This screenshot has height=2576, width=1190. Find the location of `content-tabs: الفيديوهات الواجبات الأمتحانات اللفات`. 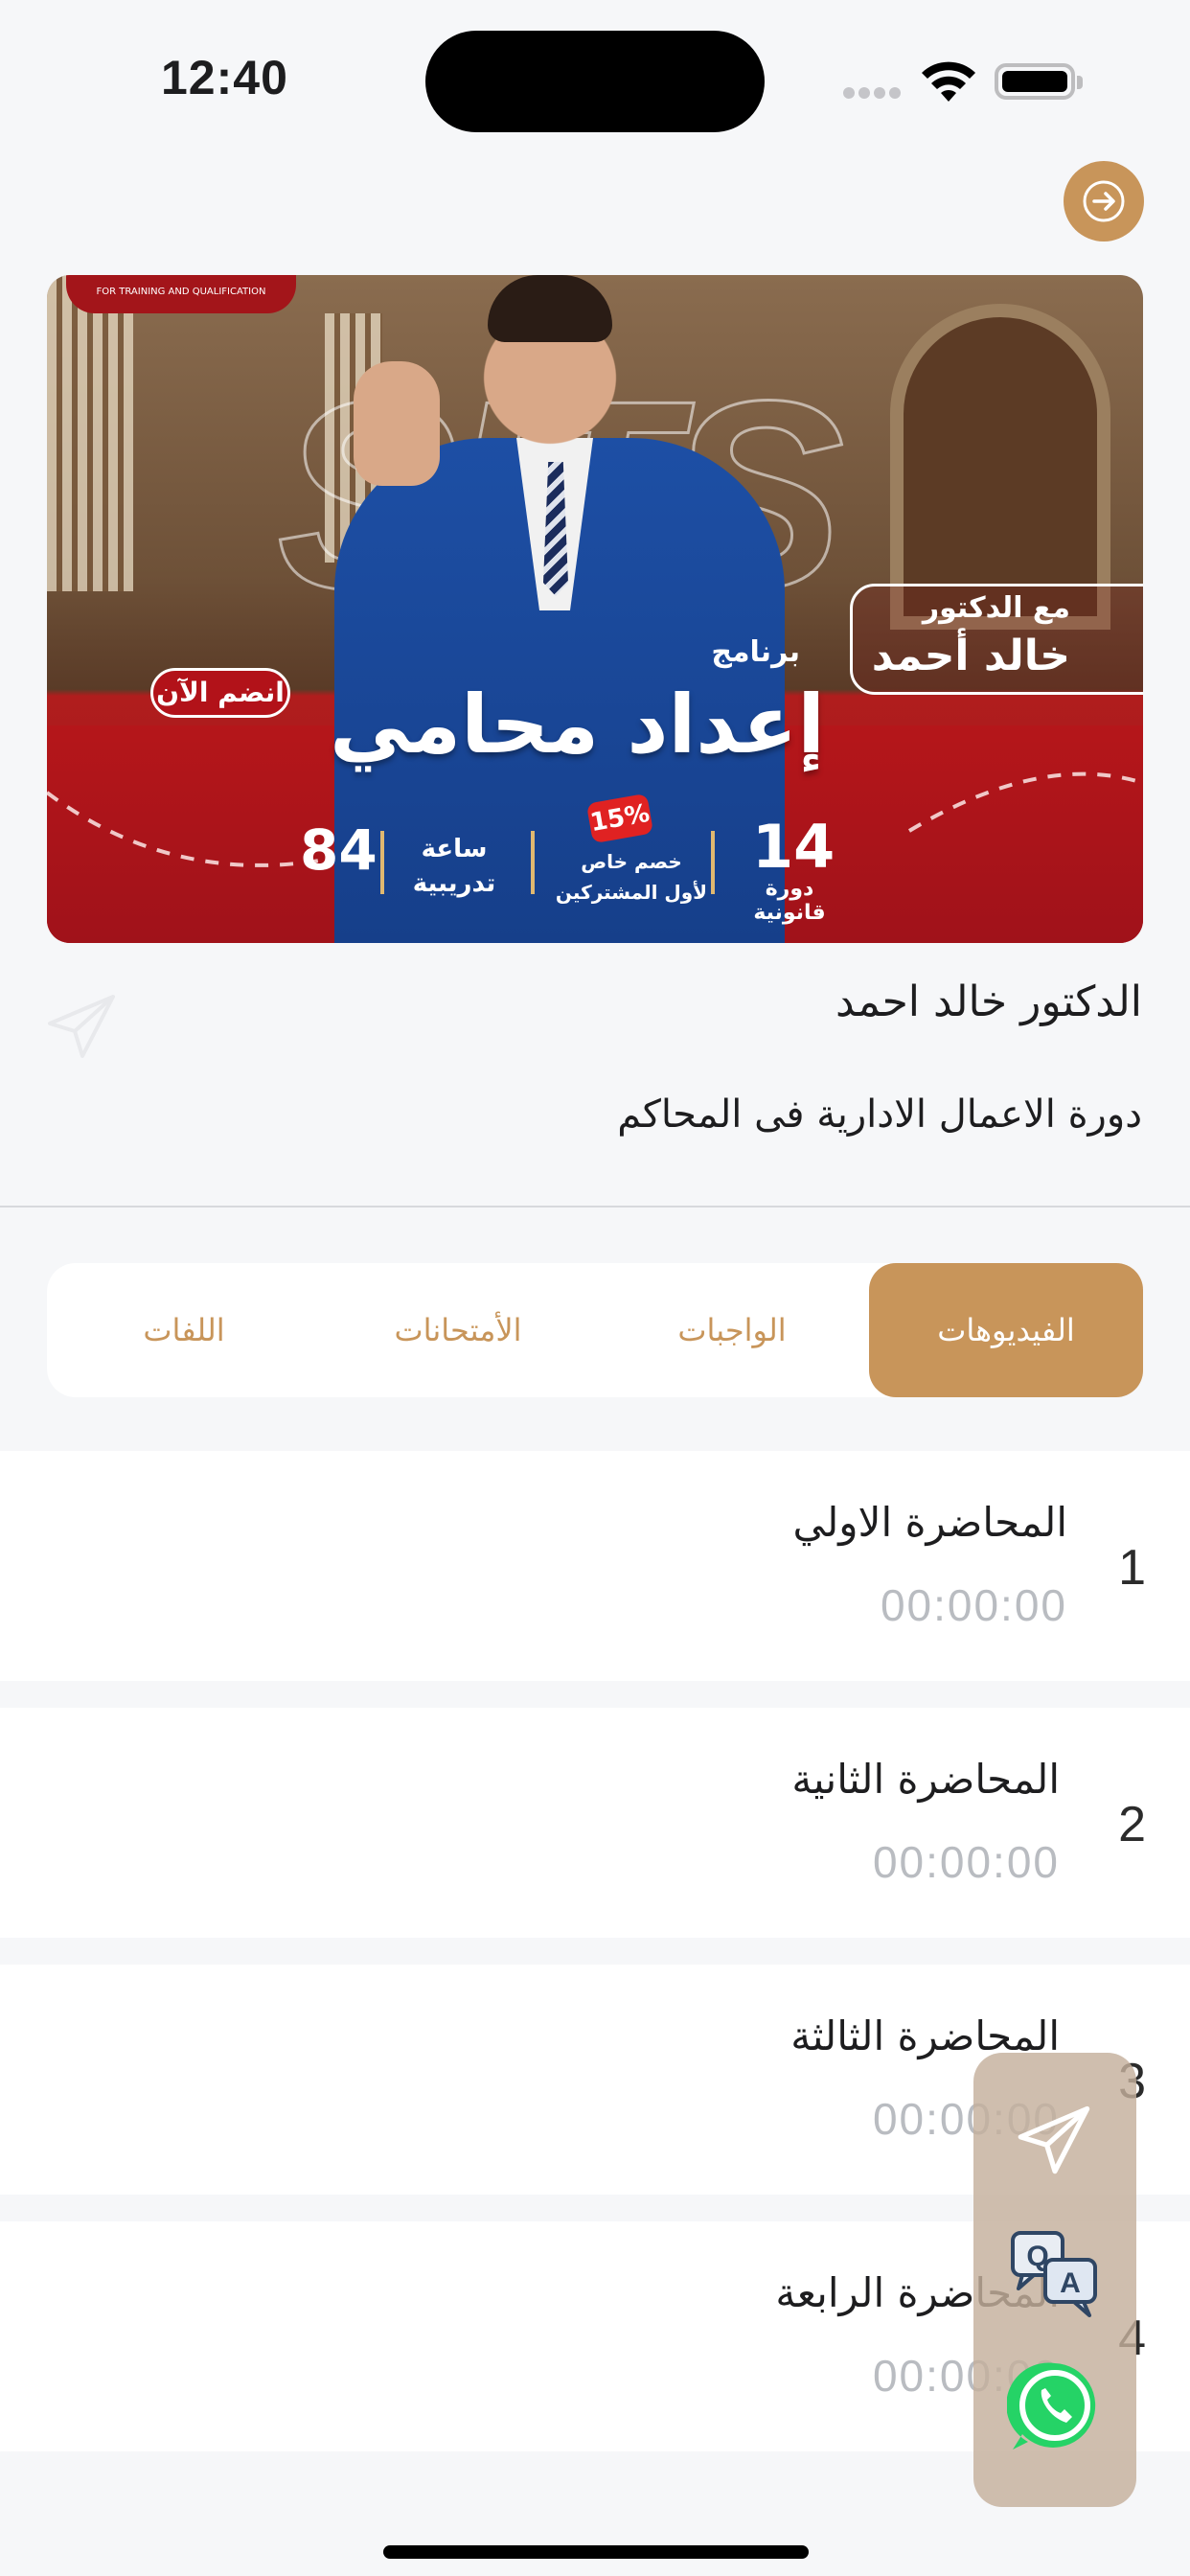

content-tabs: الفيديوهات الواجبات الأمتحانات اللفات is located at coordinates (595, 1330).